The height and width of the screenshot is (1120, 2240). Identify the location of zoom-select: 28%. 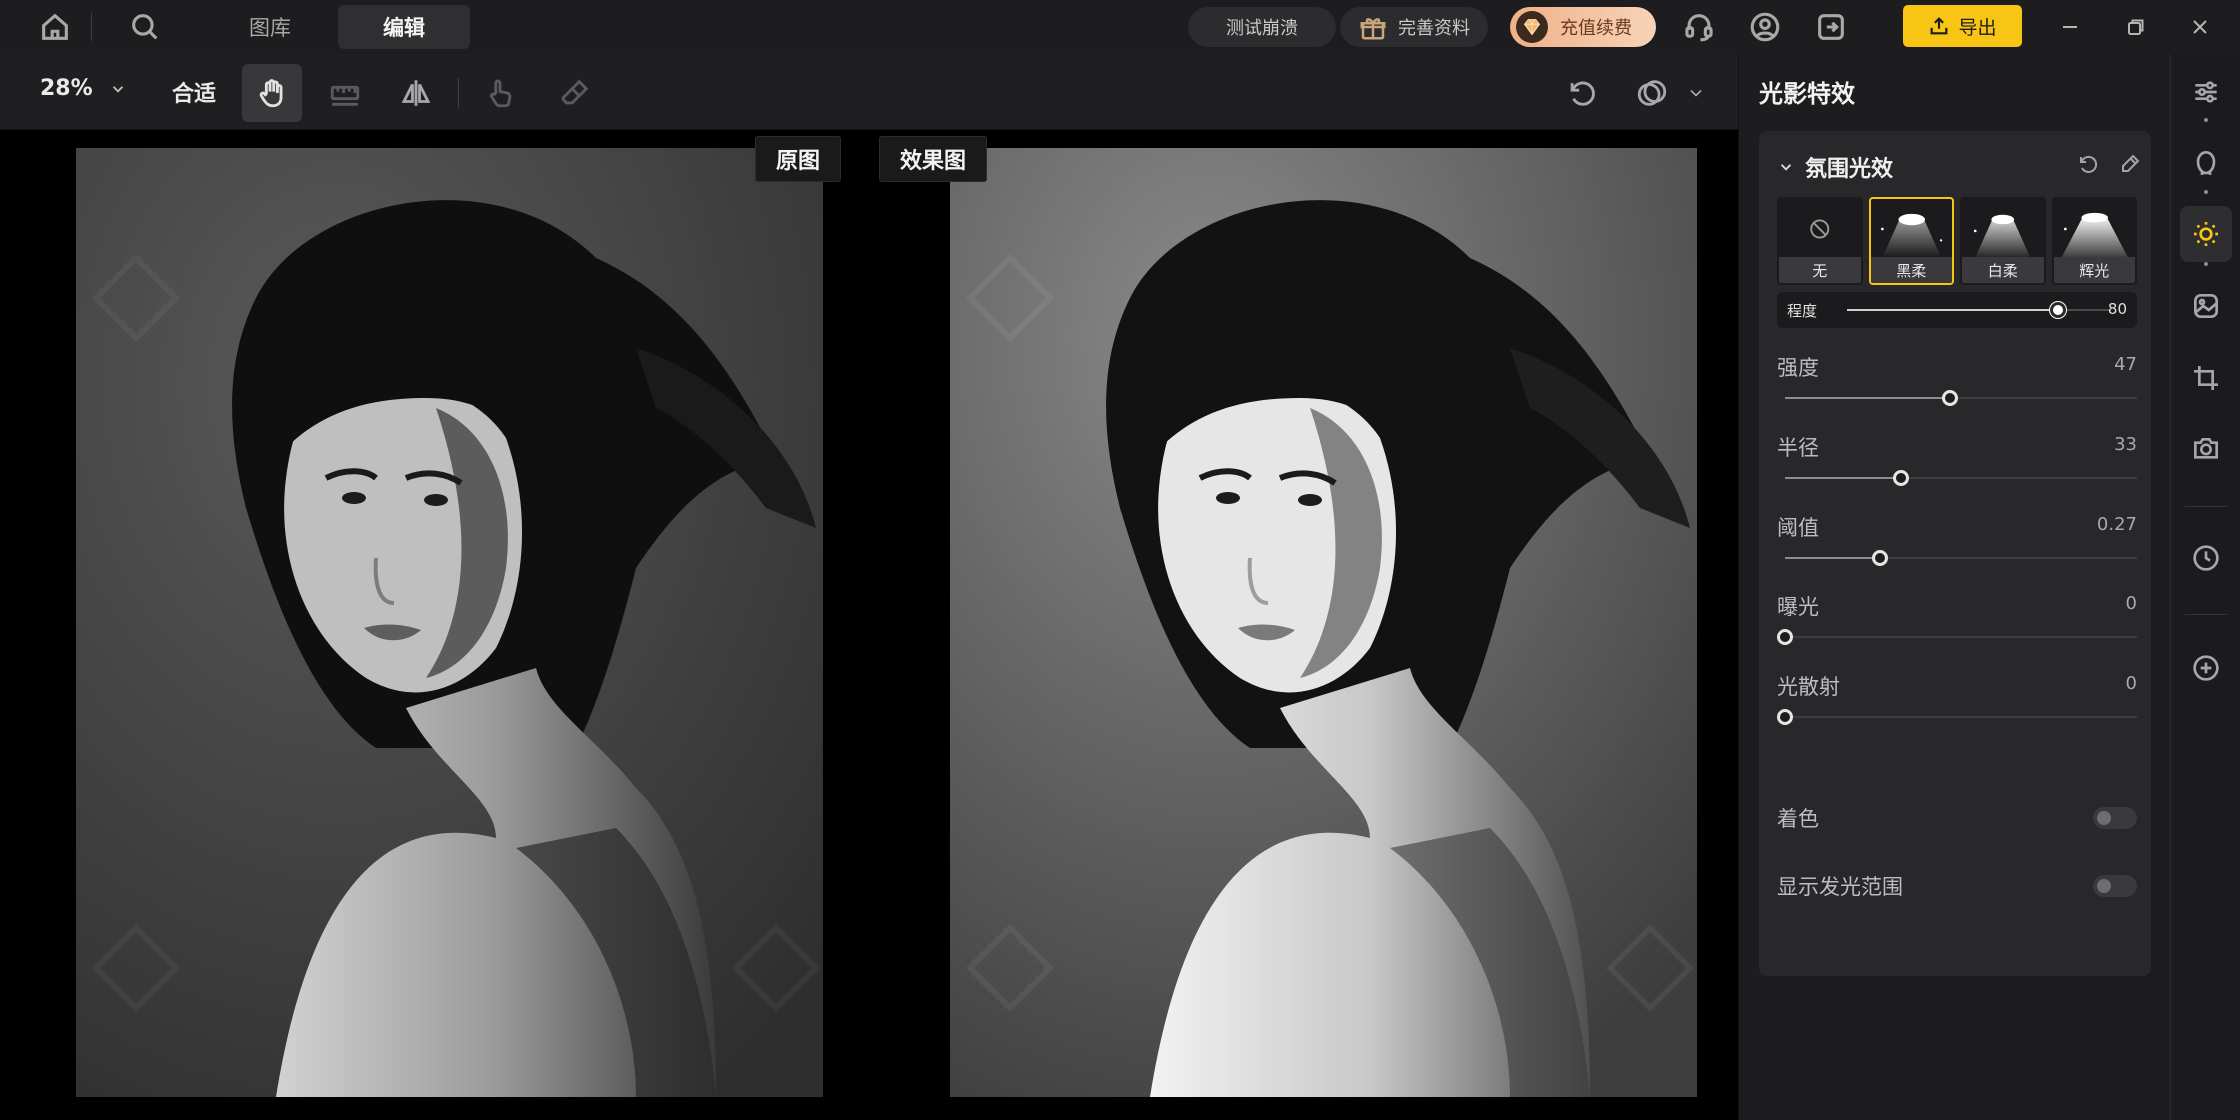
(83, 88).